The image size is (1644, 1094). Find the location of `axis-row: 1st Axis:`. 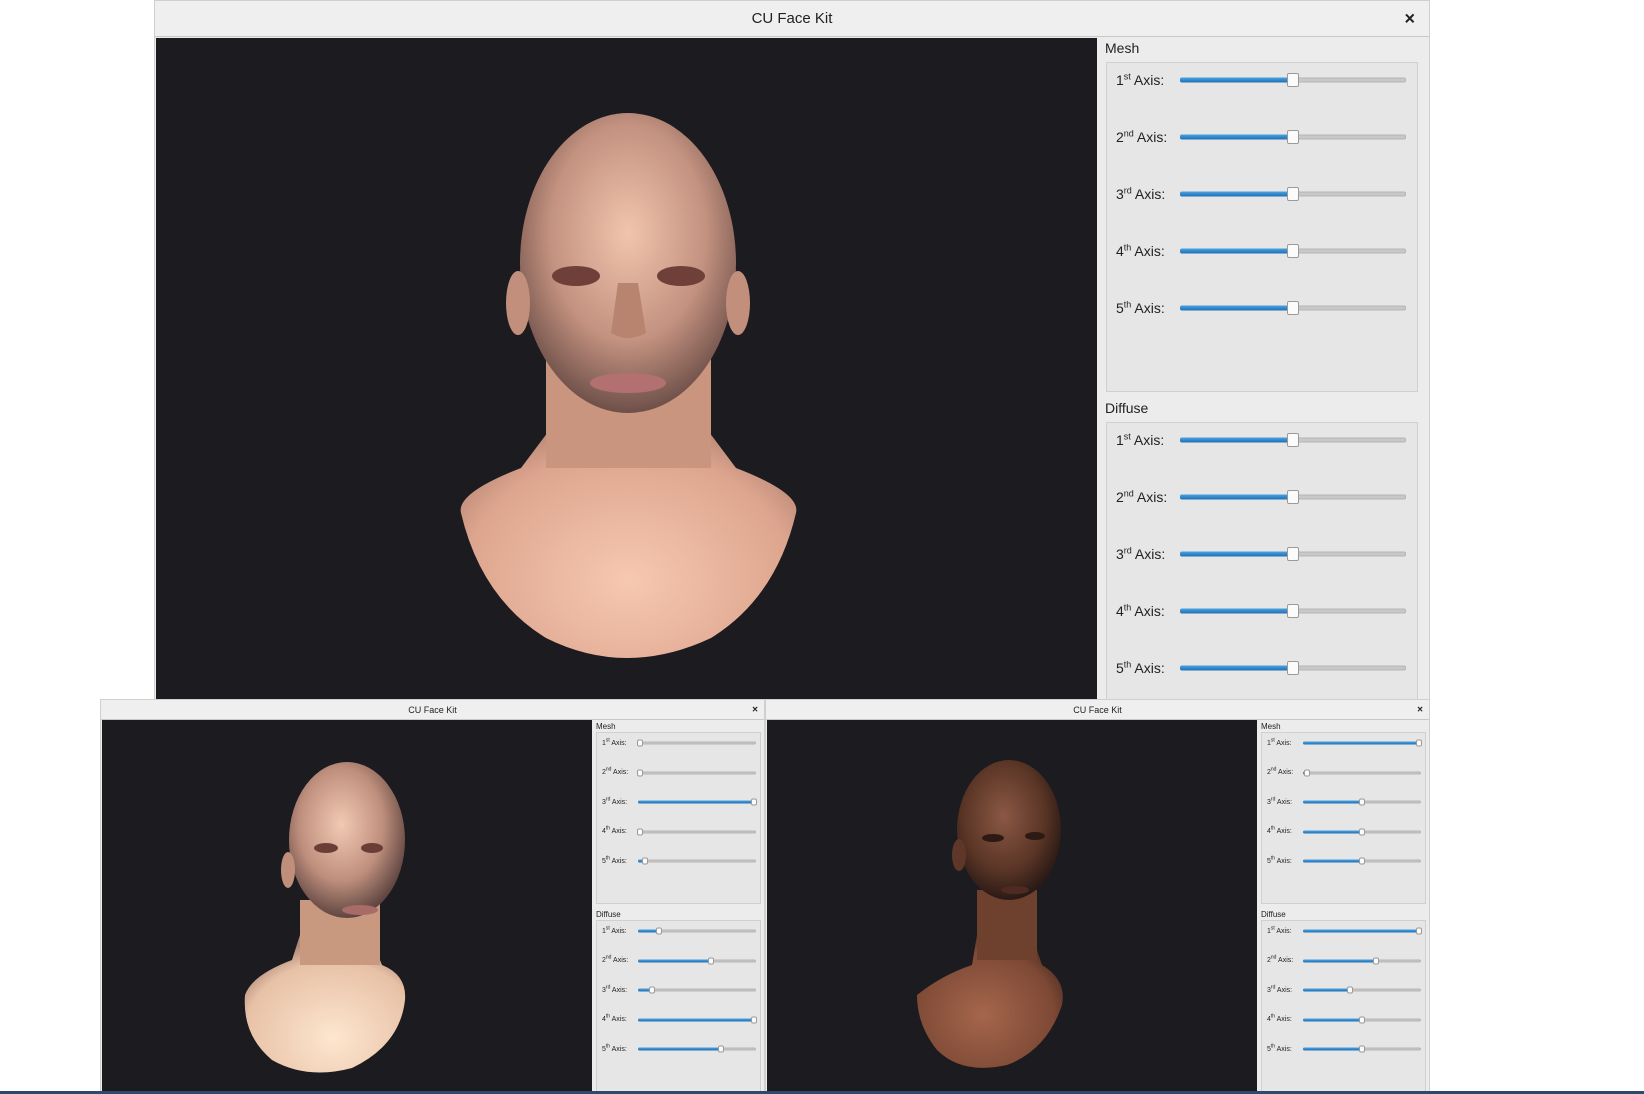

axis-row: 1st Axis: is located at coordinates (1261, 440).